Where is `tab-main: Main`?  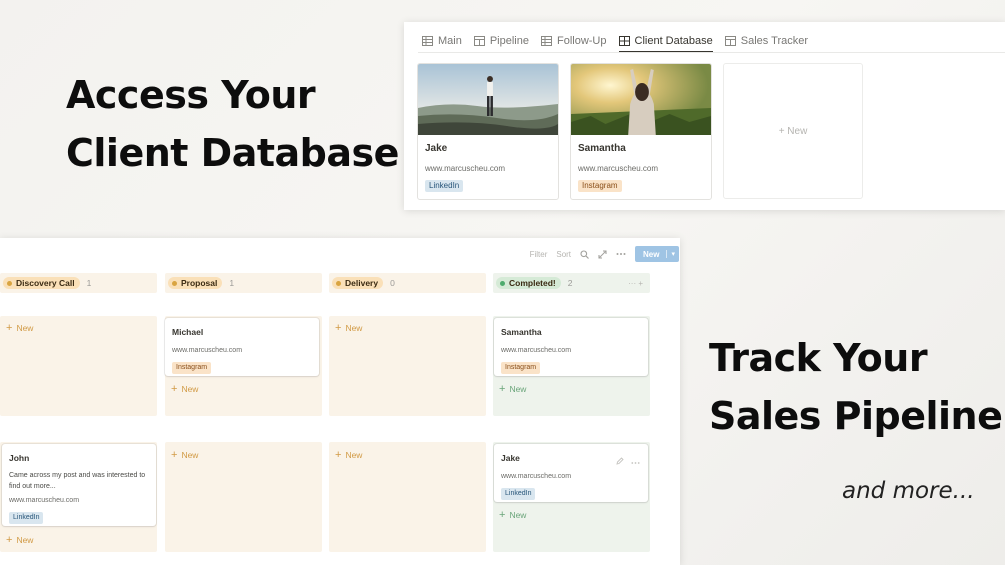
tab-main: Main is located at coordinates (442, 41).